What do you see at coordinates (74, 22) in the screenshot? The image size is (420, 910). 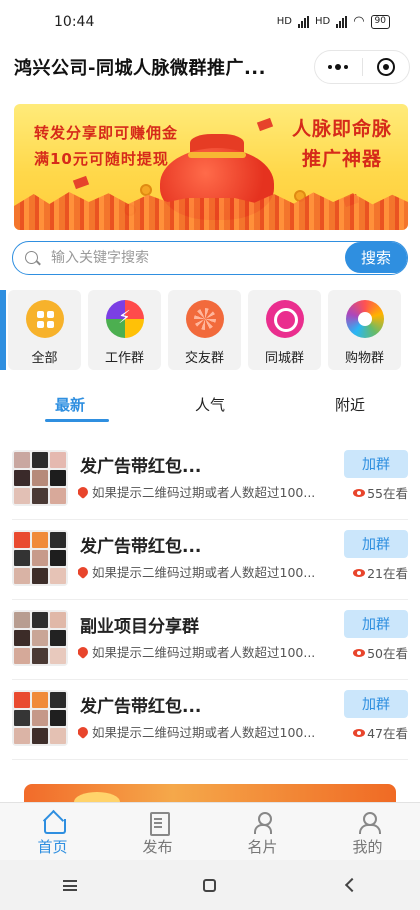 I see `status-time: 10:44` at bounding box center [74, 22].